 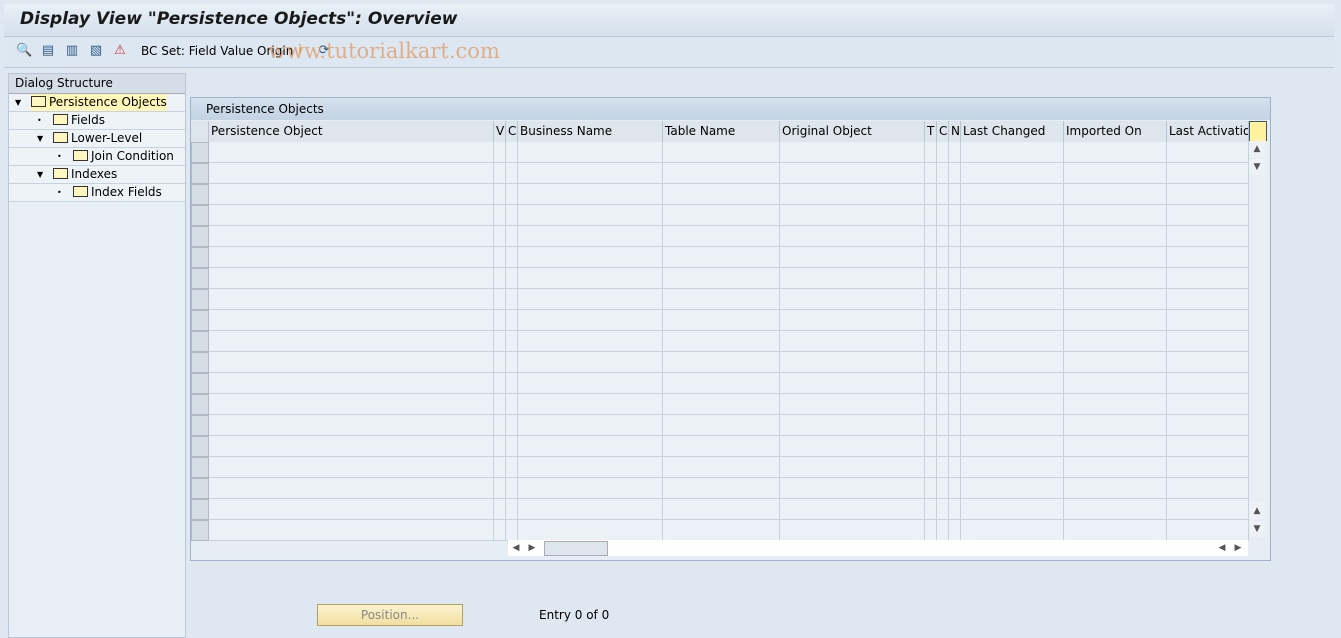 I want to click on column-header: Imported On, so click(x=1115, y=131).